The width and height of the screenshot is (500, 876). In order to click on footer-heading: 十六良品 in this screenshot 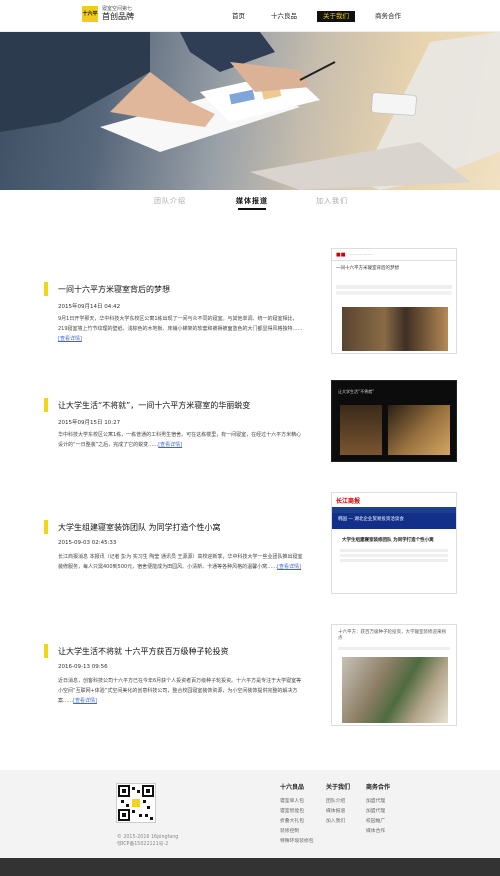, I will do `click(292, 787)`.